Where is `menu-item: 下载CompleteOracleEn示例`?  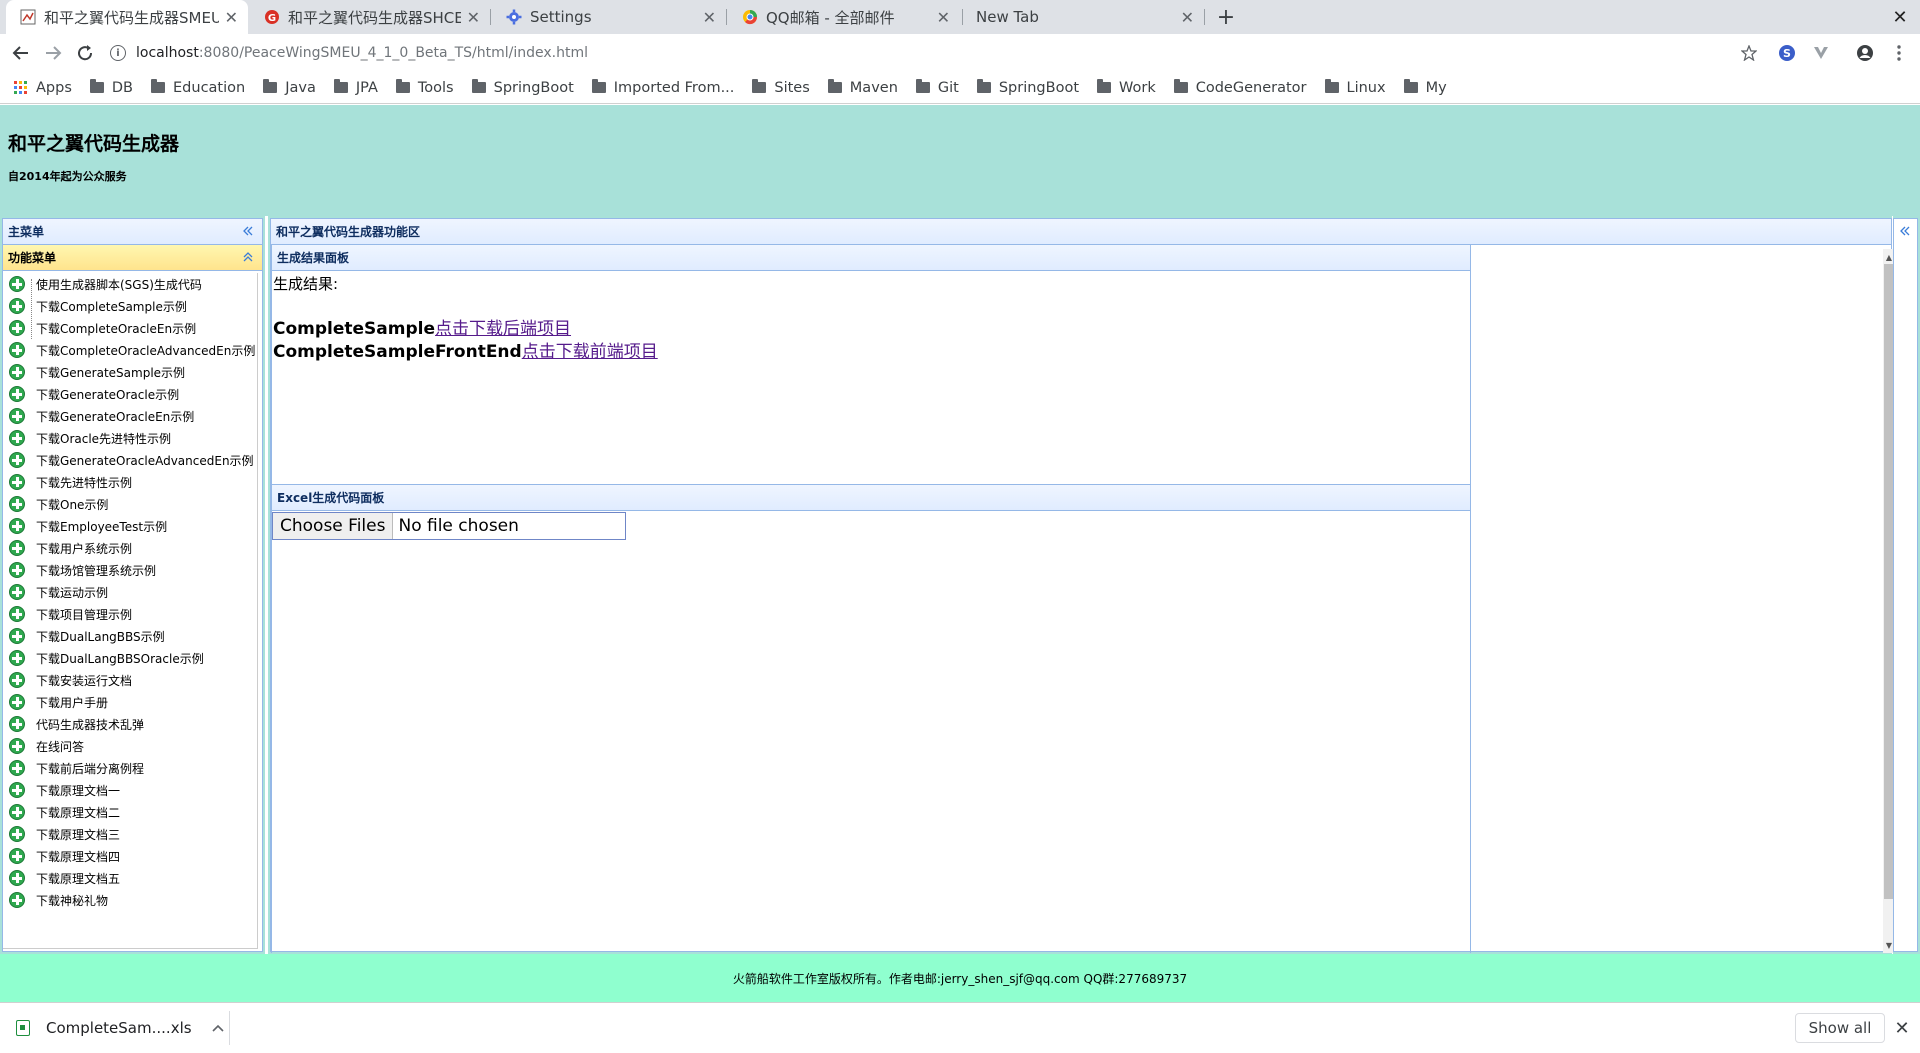 menu-item: 下载CompleteOracleEn示例 is located at coordinates (130, 328).